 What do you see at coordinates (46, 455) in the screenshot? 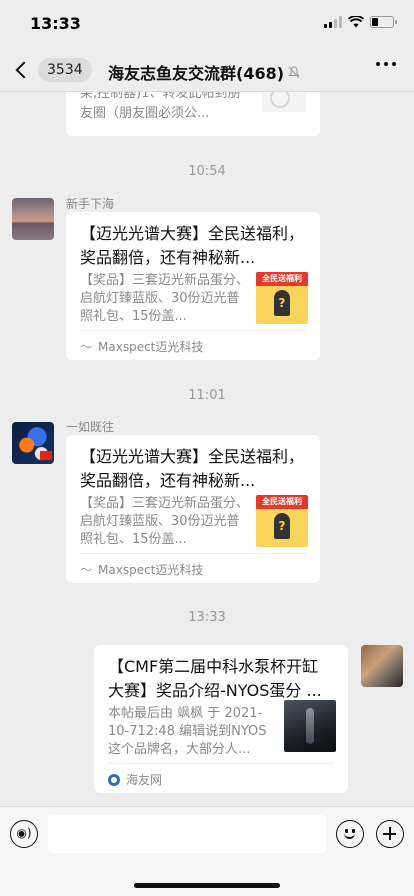
I see `flag-icon` at bounding box center [46, 455].